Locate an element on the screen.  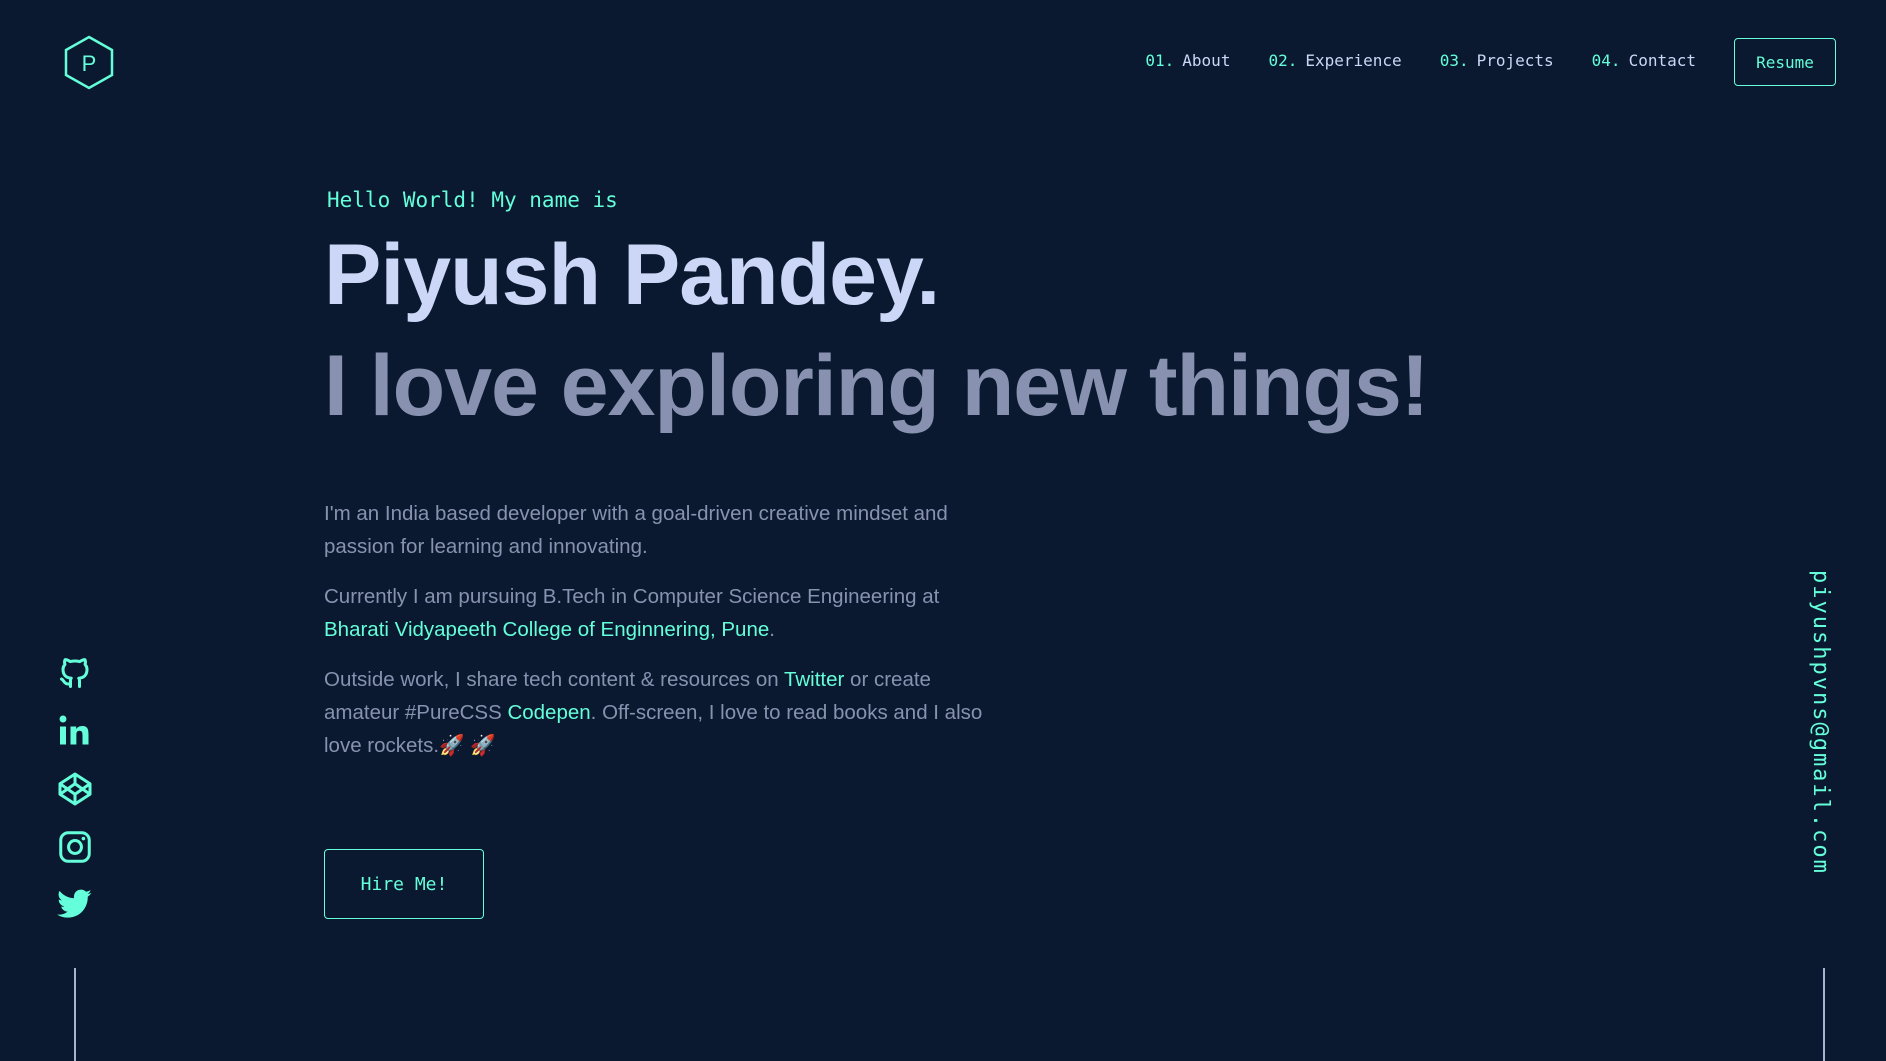
nav-item-projects: 03. Projects is located at coordinates (1497, 60).